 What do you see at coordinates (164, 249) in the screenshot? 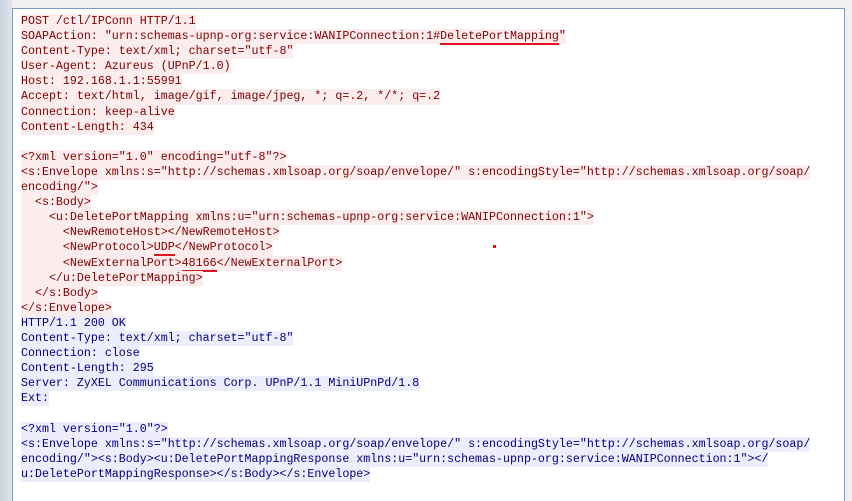
I see `highlighted-text: UDP` at bounding box center [164, 249].